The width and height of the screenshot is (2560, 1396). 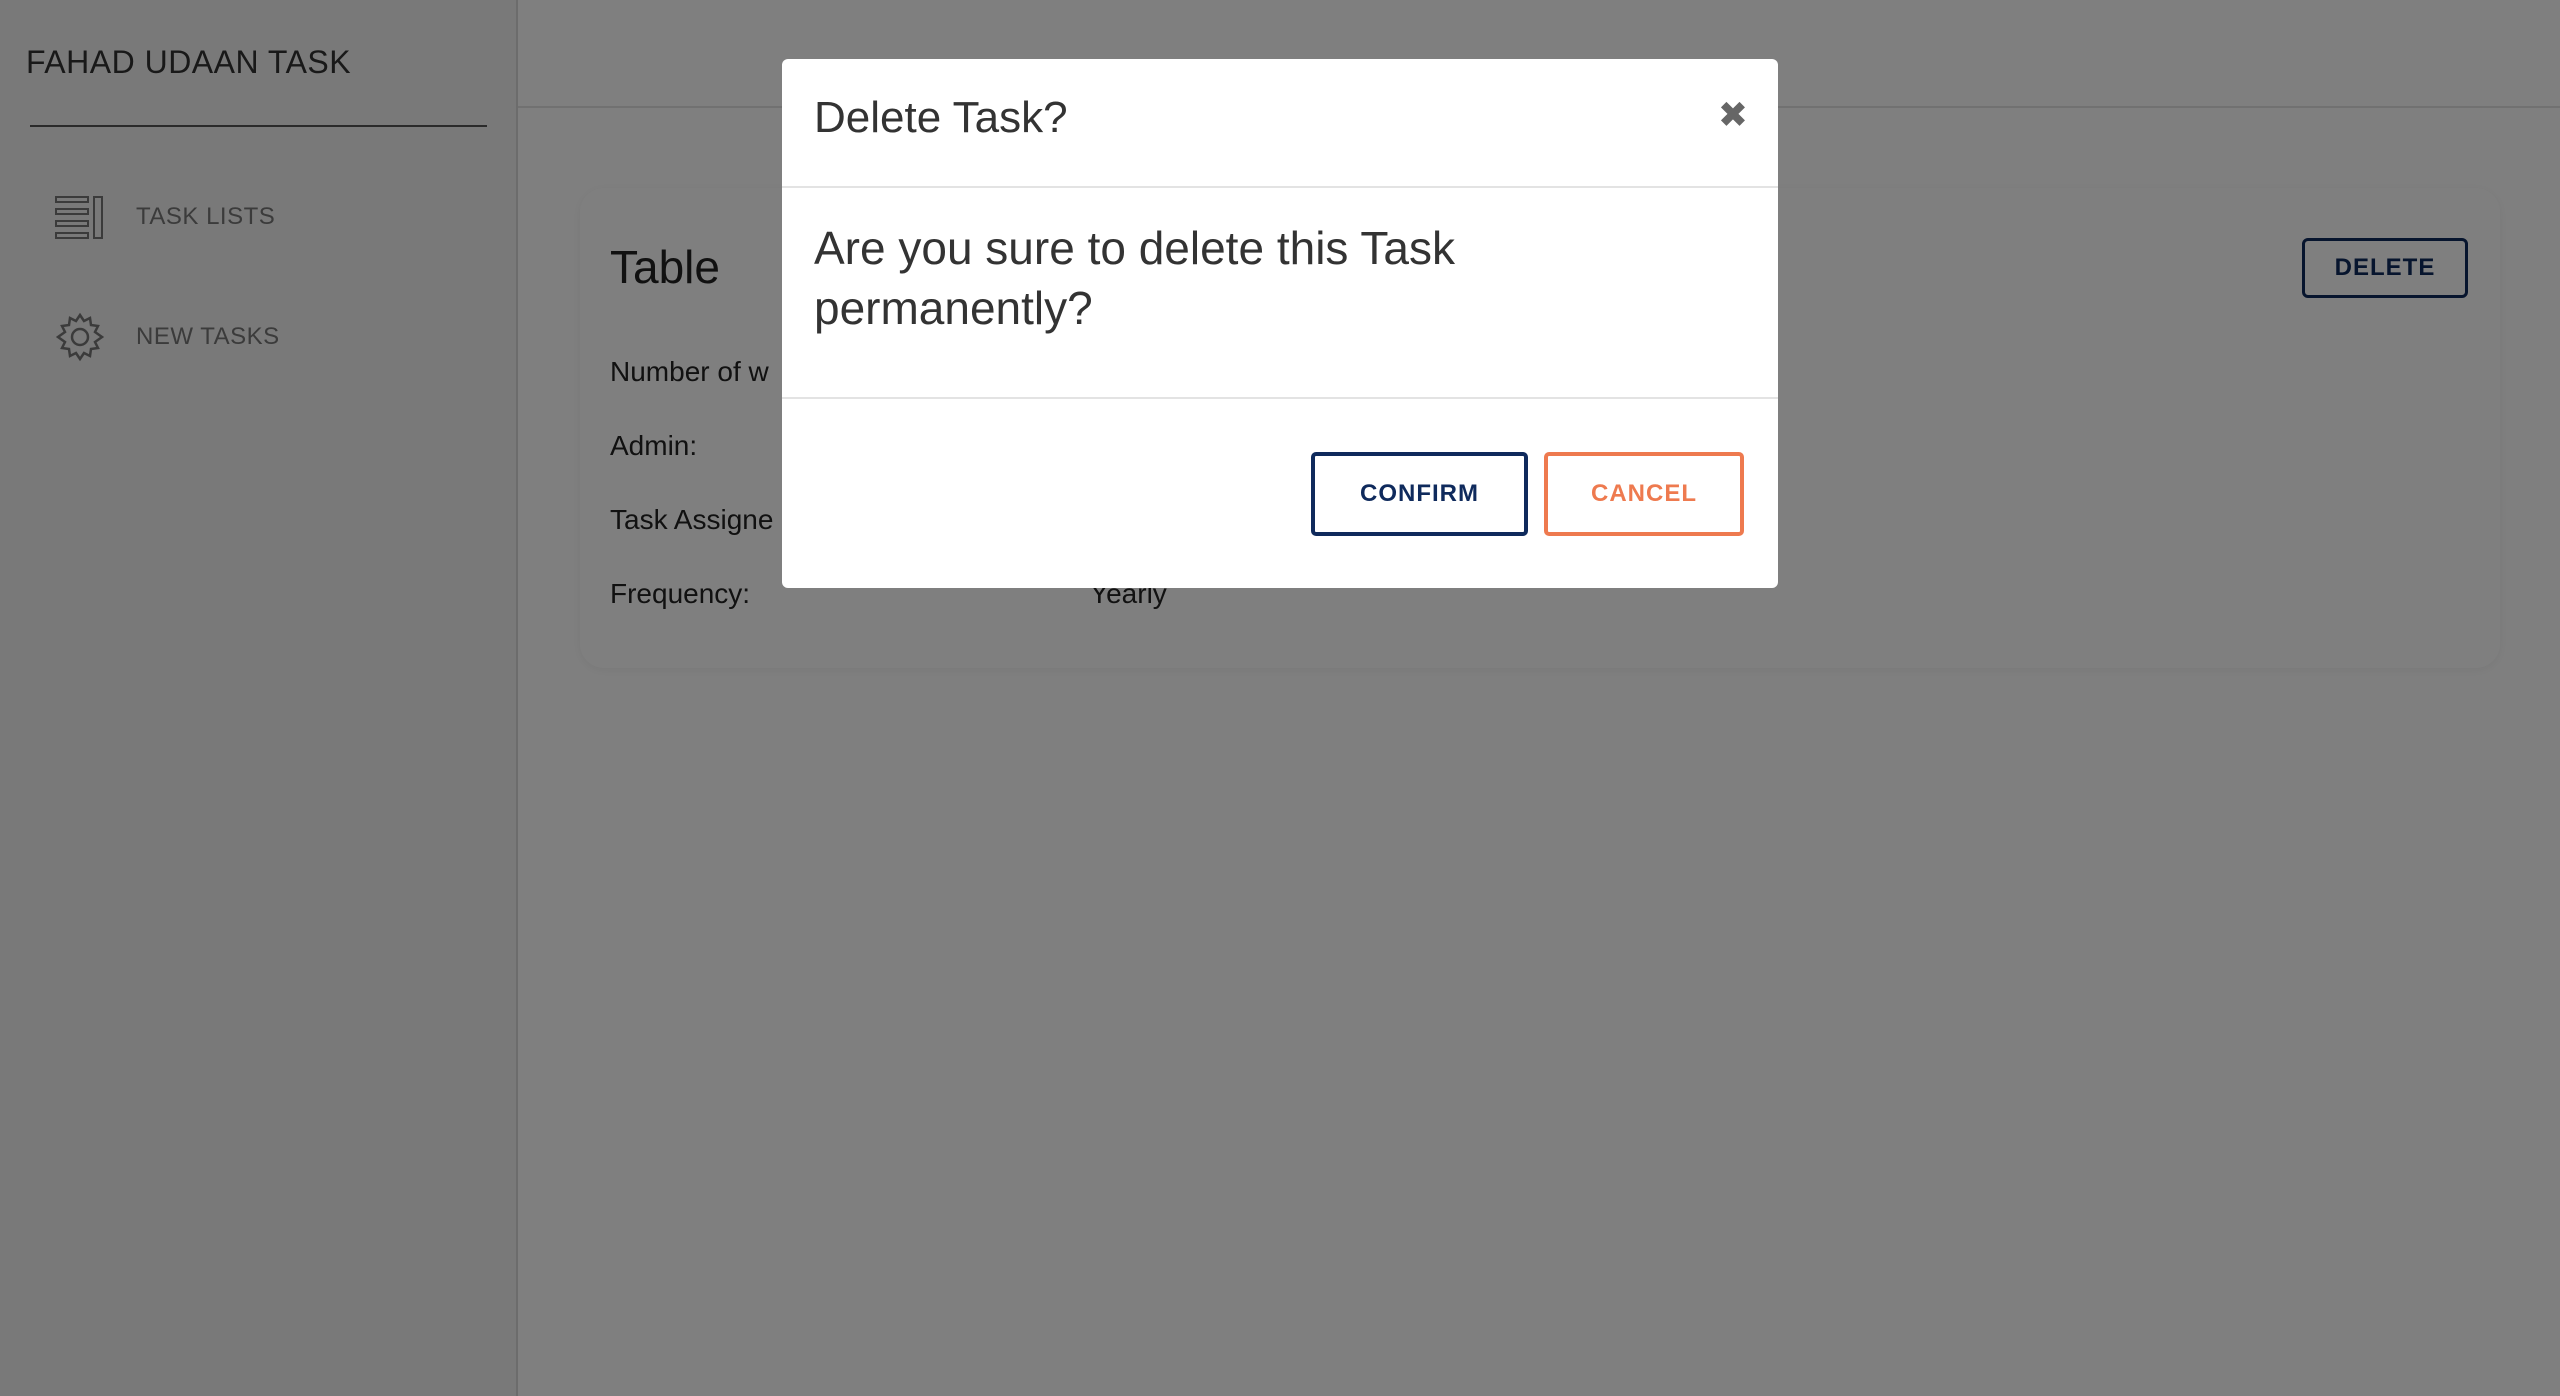 I want to click on modal-title: Delete Task?, so click(x=941, y=117).